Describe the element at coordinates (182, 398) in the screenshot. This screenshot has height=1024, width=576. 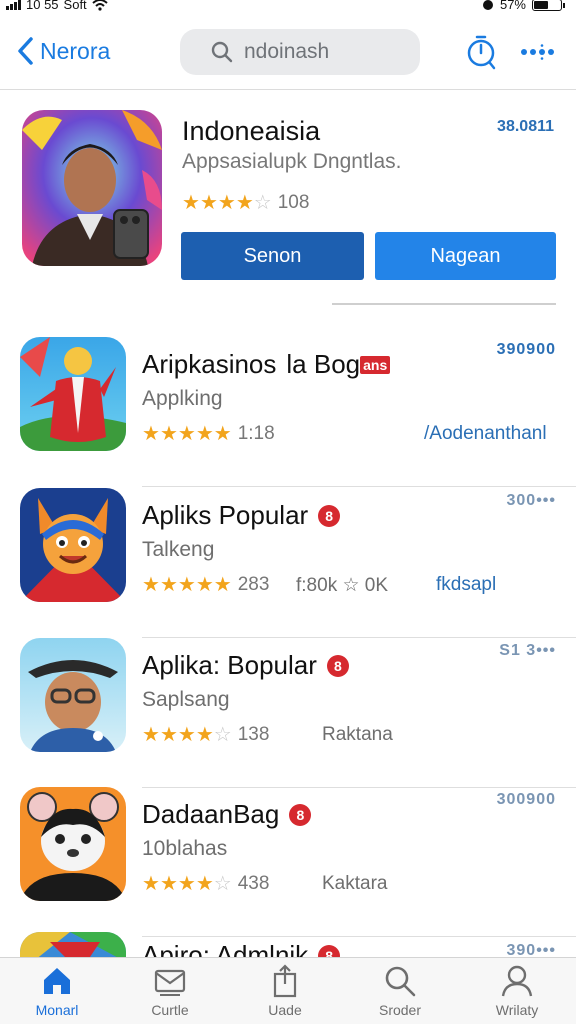
I see `app-subtitle: Applking` at that location.